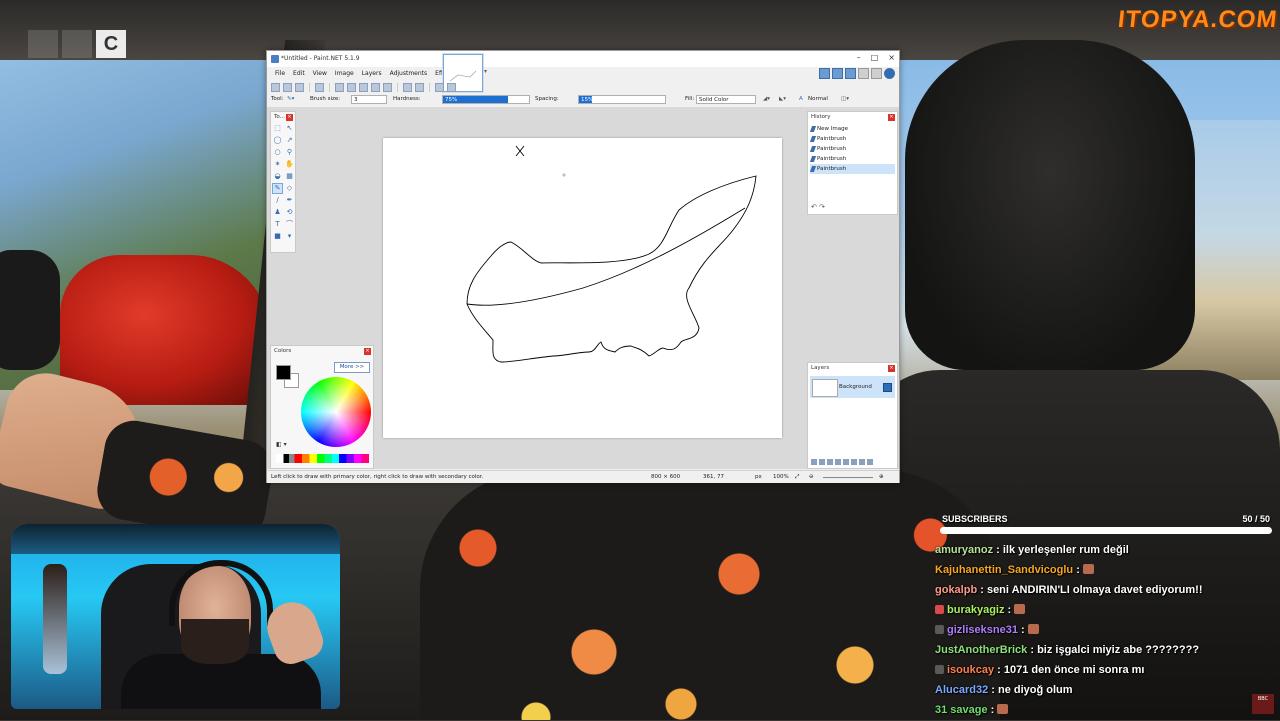 Image resolution: width=1280 pixels, height=721 pixels. What do you see at coordinates (277, 224) in the screenshot?
I see `text-icon: T` at bounding box center [277, 224].